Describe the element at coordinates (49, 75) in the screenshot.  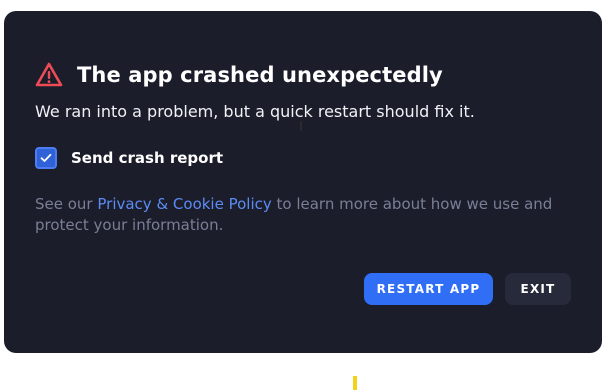
I see `warning-triangle-icon` at that location.